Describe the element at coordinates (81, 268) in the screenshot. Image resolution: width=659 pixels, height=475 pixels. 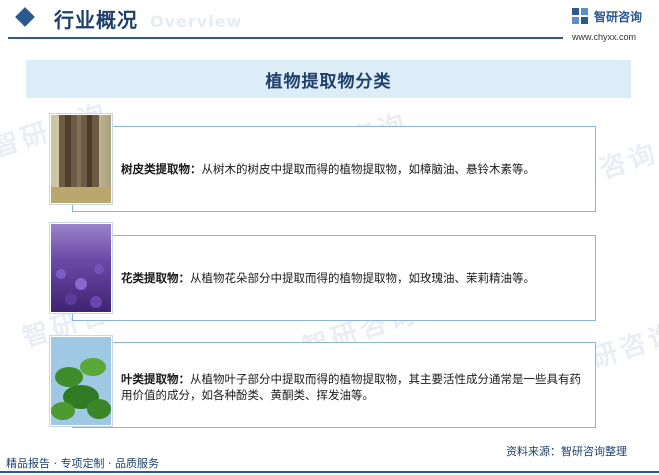
I see `lavender-field-photo` at that location.